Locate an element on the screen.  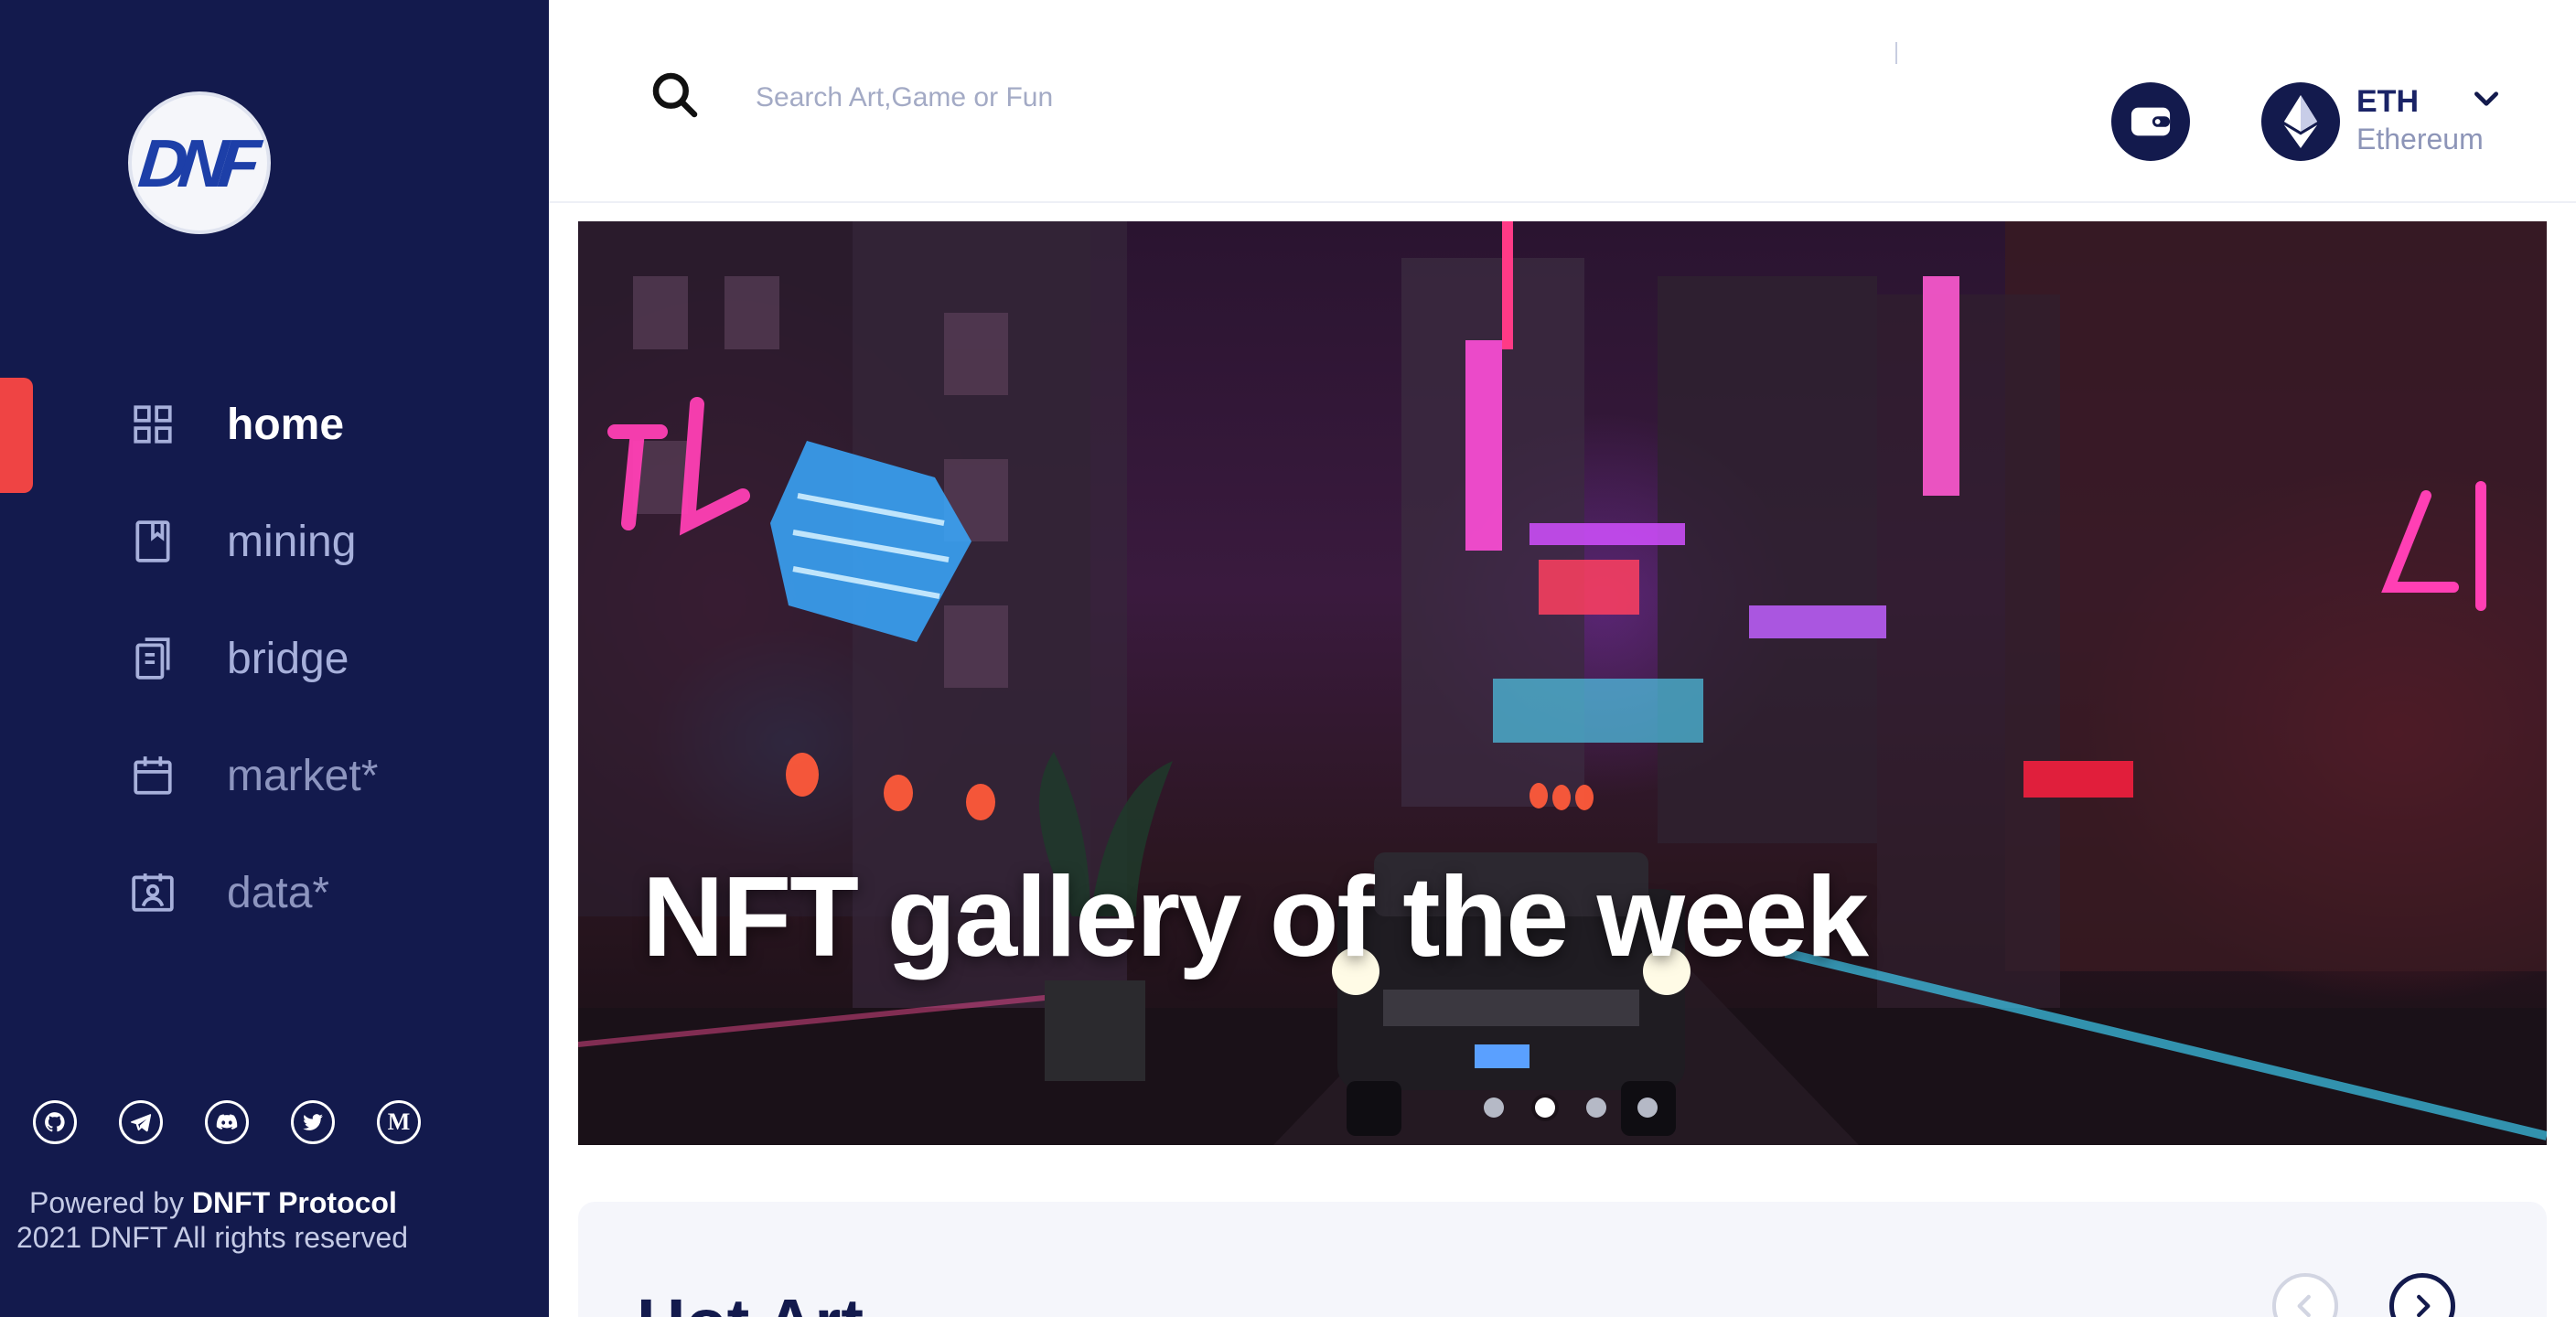
github-icon is located at coordinates (55, 1122).